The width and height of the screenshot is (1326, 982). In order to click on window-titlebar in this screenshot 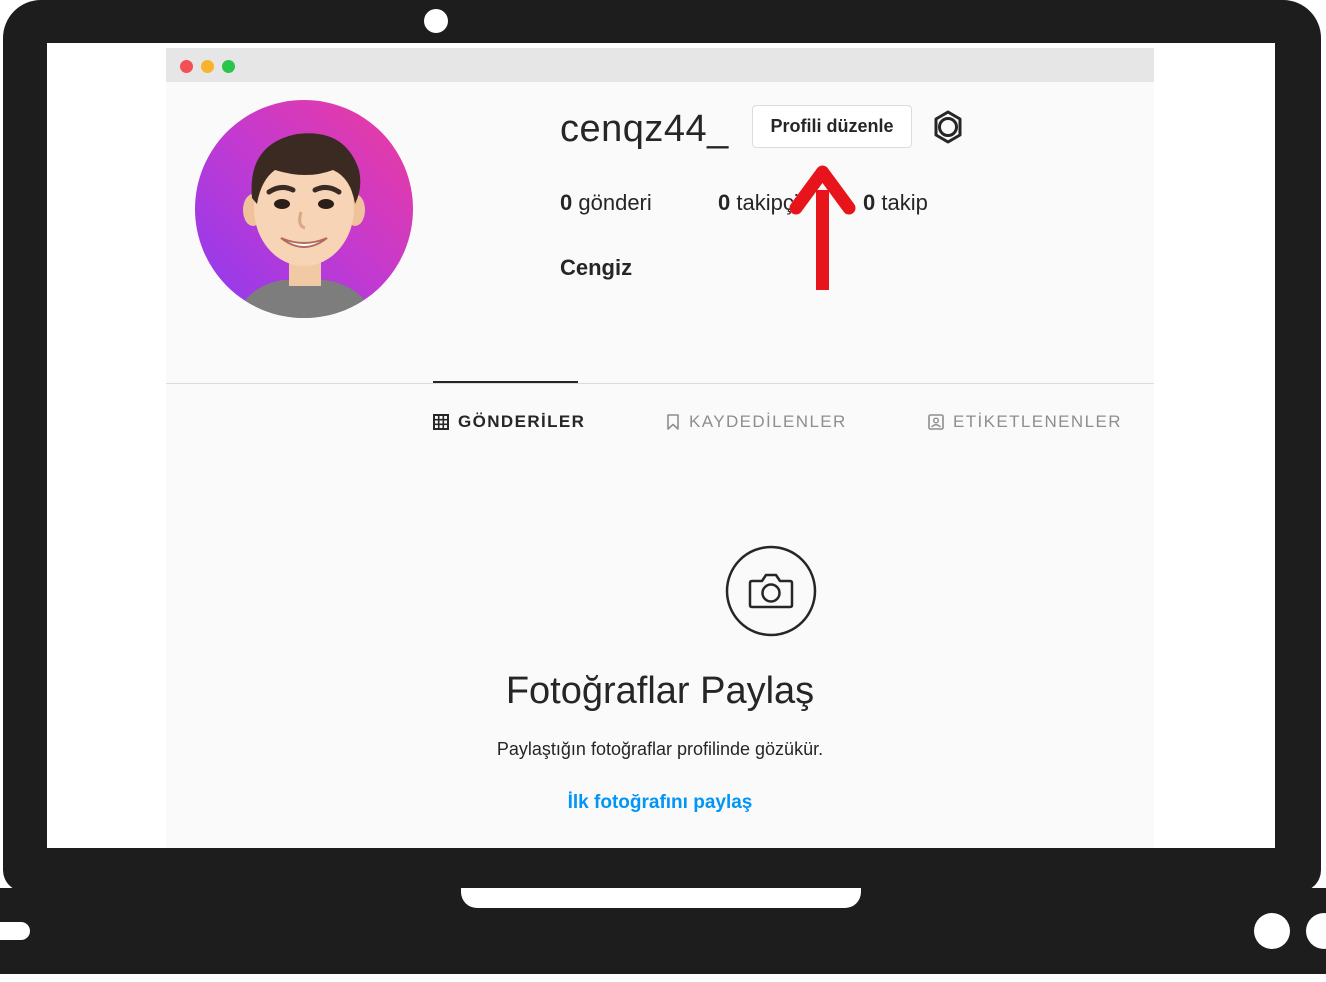, I will do `click(660, 65)`.